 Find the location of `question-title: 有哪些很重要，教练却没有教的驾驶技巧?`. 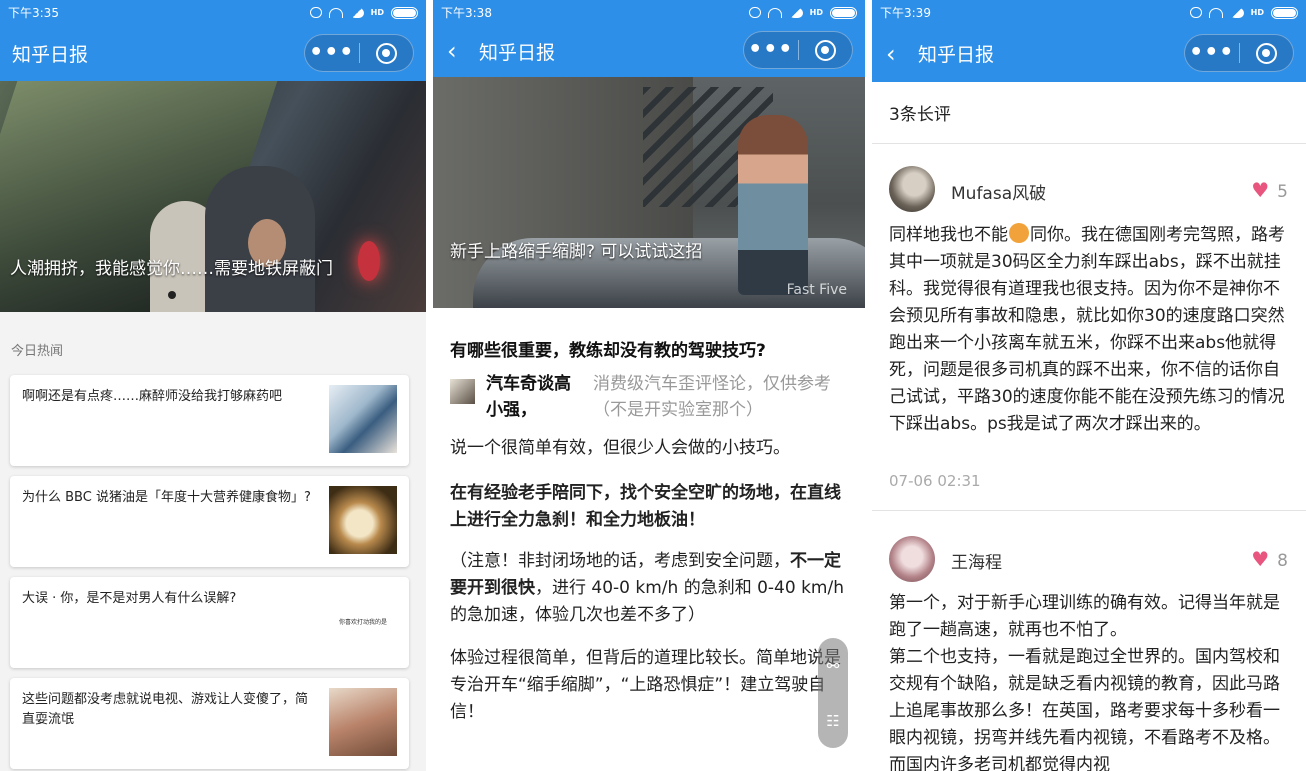

question-title: 有哪些很重要，教练却没有教的驾驶技巧? is located at coordinates (608, 351).